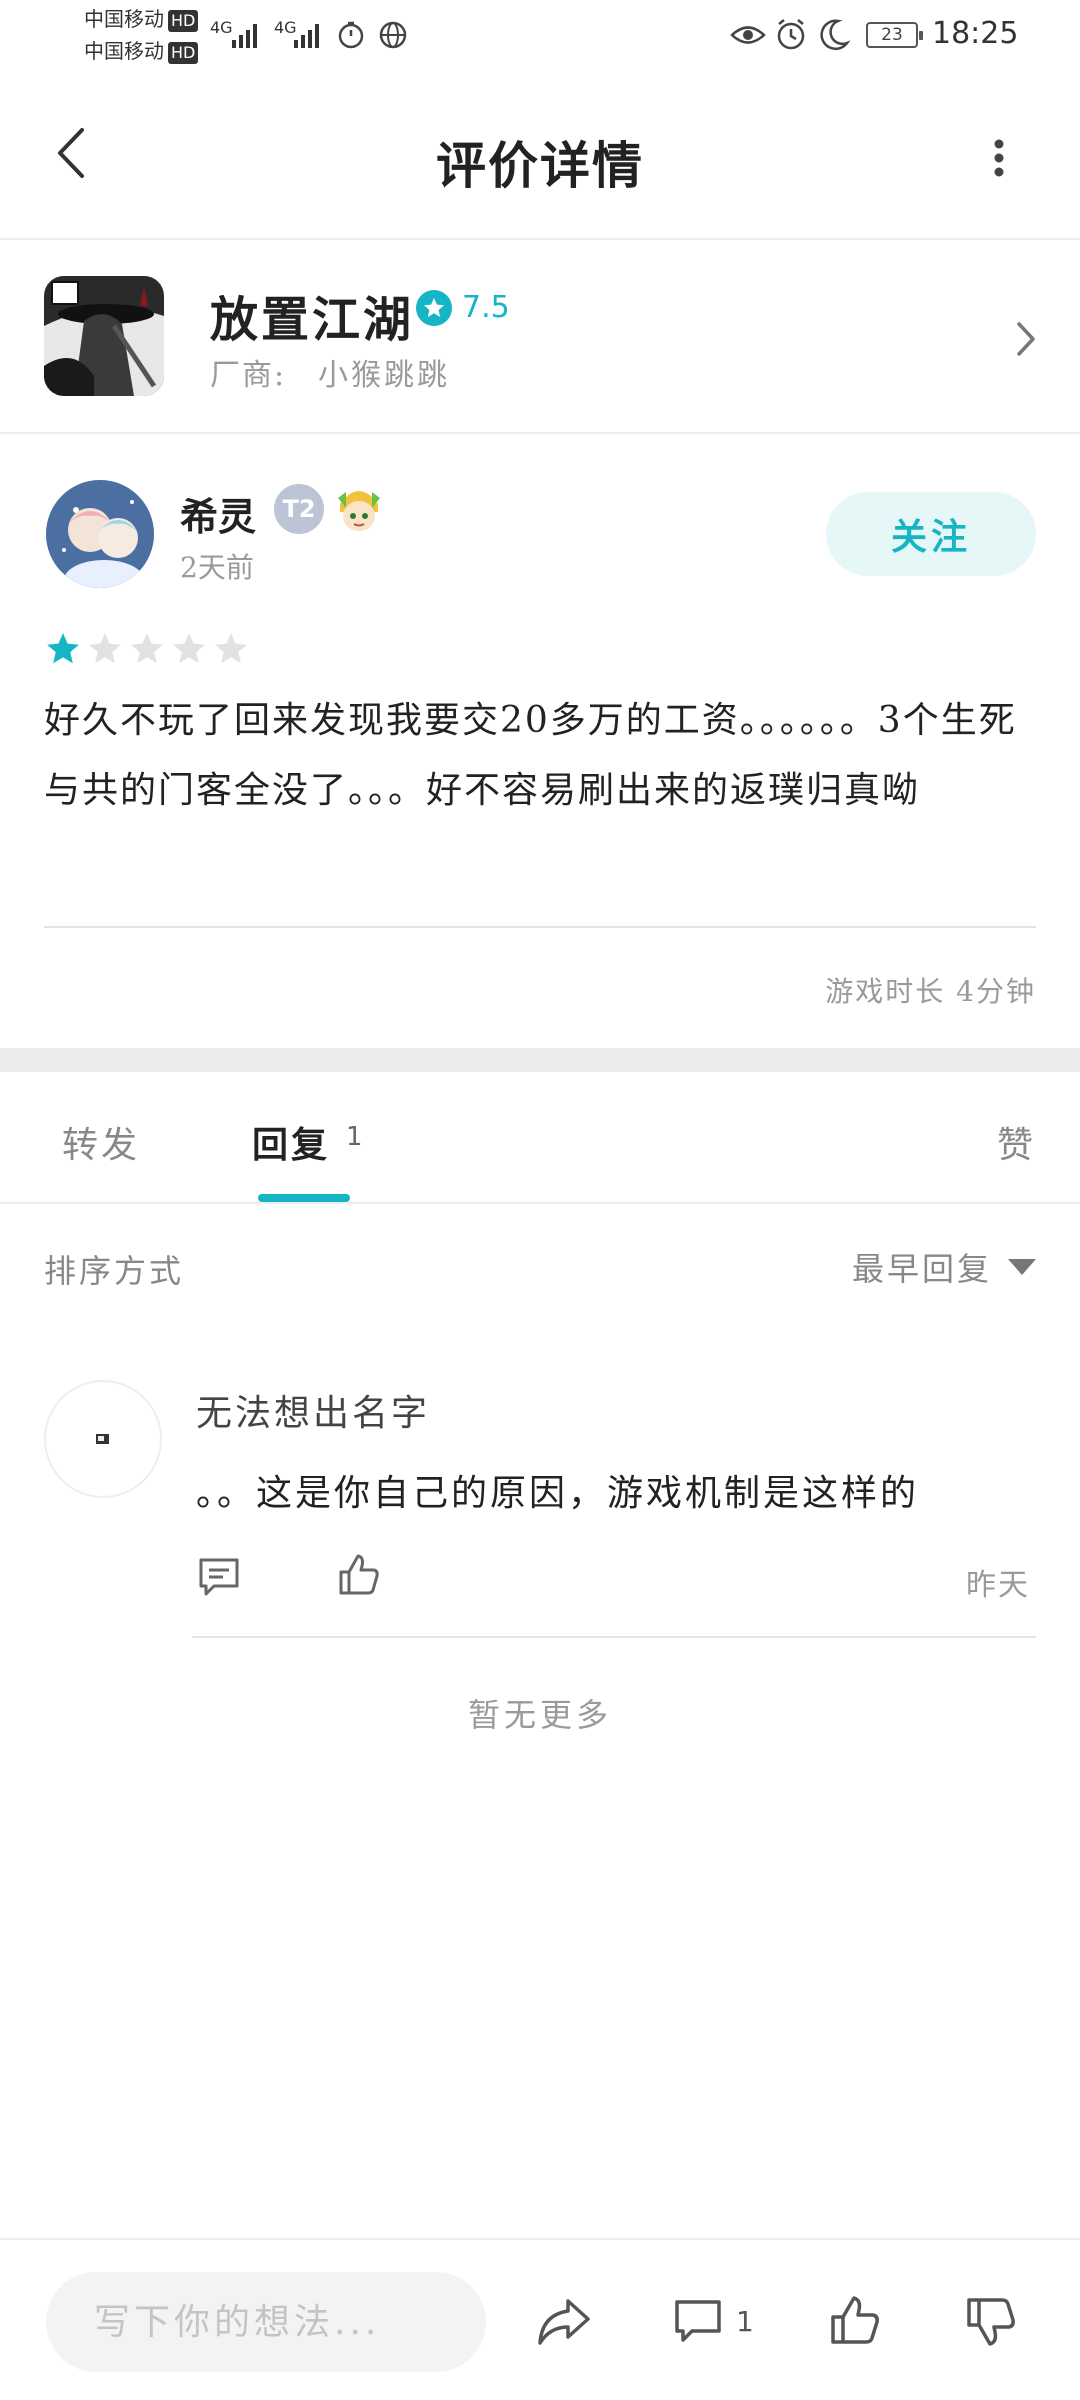 The height and width of the screenshot is (2400, 1080). Describe the element at coordinates (540, 1259) in the screenshot. I see `sort-bar: 排序方式 最早回复` at that location.